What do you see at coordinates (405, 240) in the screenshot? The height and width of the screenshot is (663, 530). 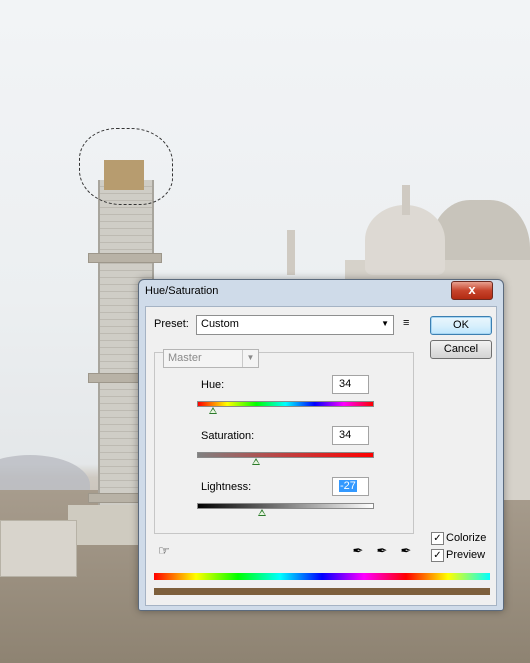 I see `mosque-dome` at bounding box center [405, 240].